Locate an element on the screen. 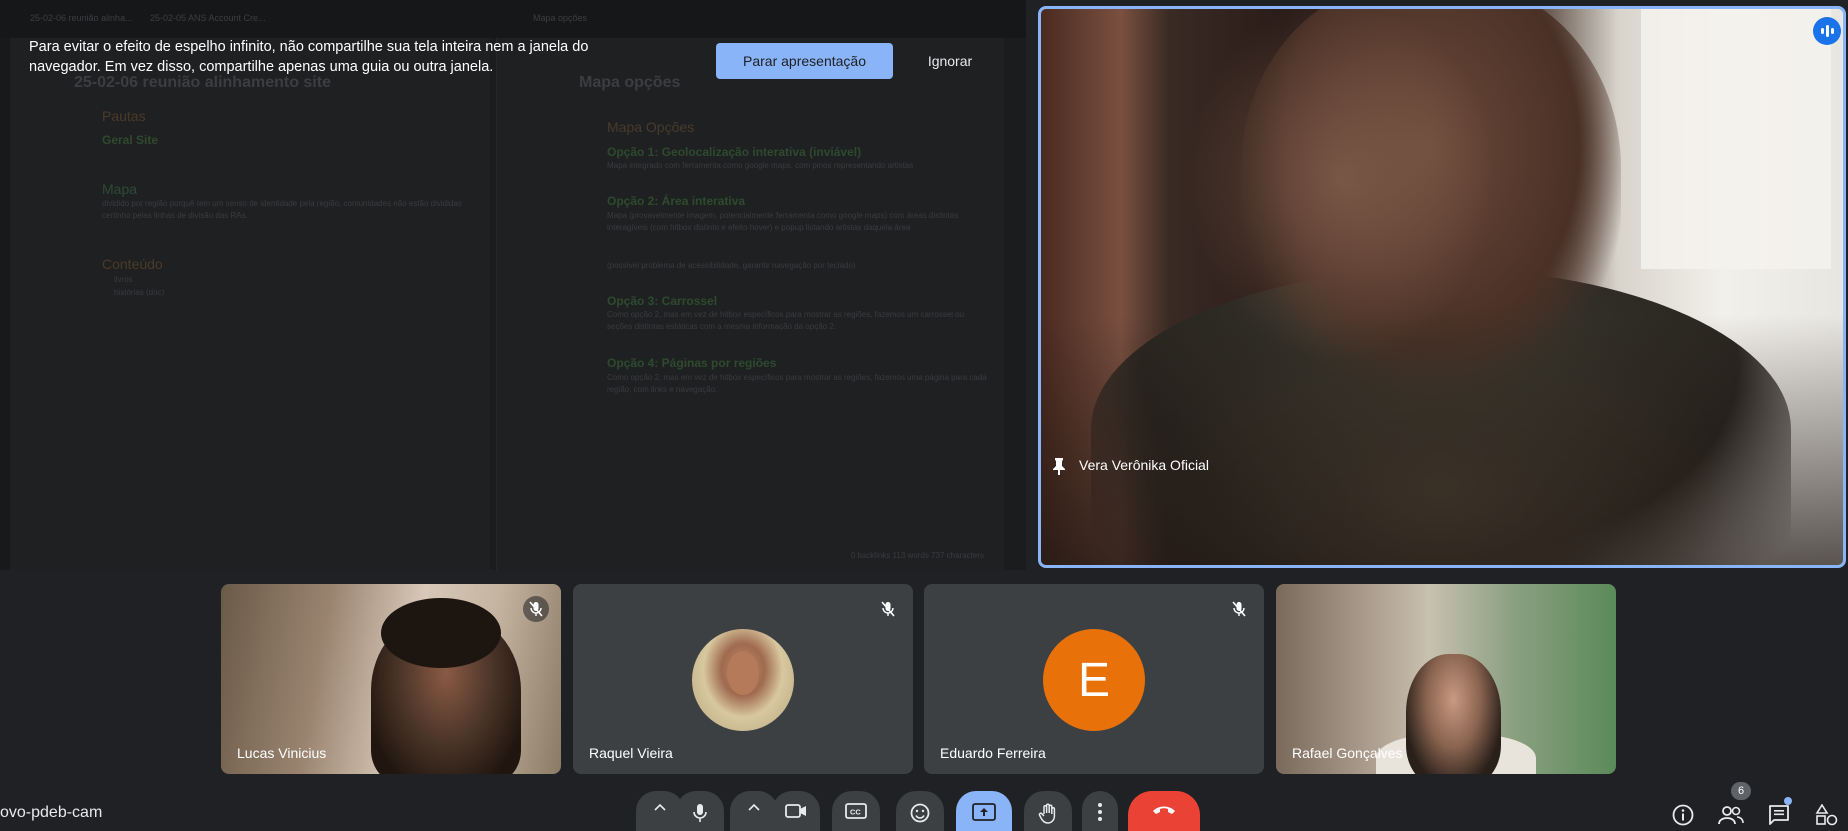 Image resolution: width=1848 pixels, height=831 pixels. reactions-button is located at coordinates (920, 811).